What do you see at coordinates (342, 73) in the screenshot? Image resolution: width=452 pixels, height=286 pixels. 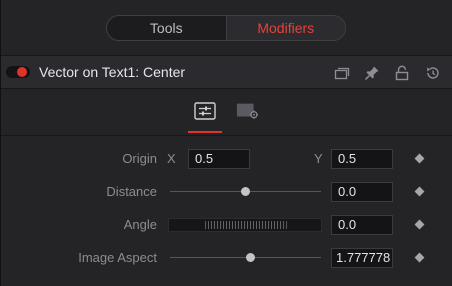 I see `duplicate-icon` at bounding box center [342, 73].